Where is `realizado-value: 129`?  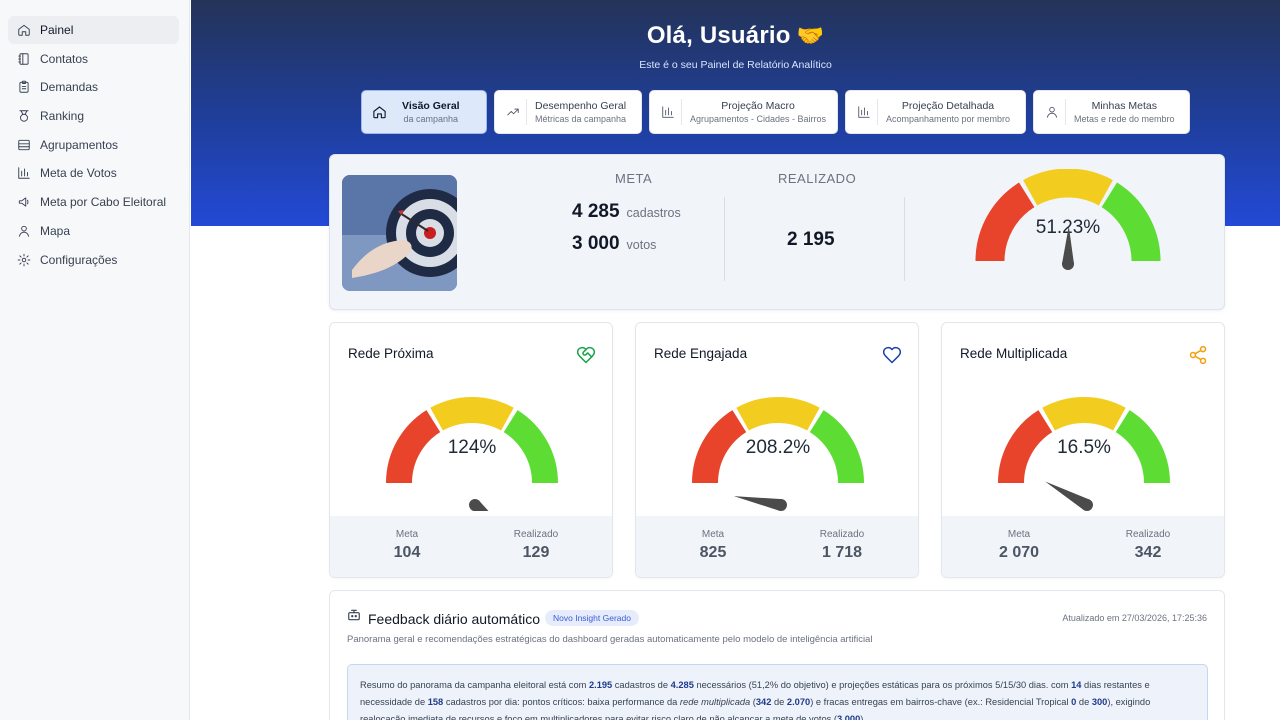
realizado-value: 129 is located at coordinates (536, 552).